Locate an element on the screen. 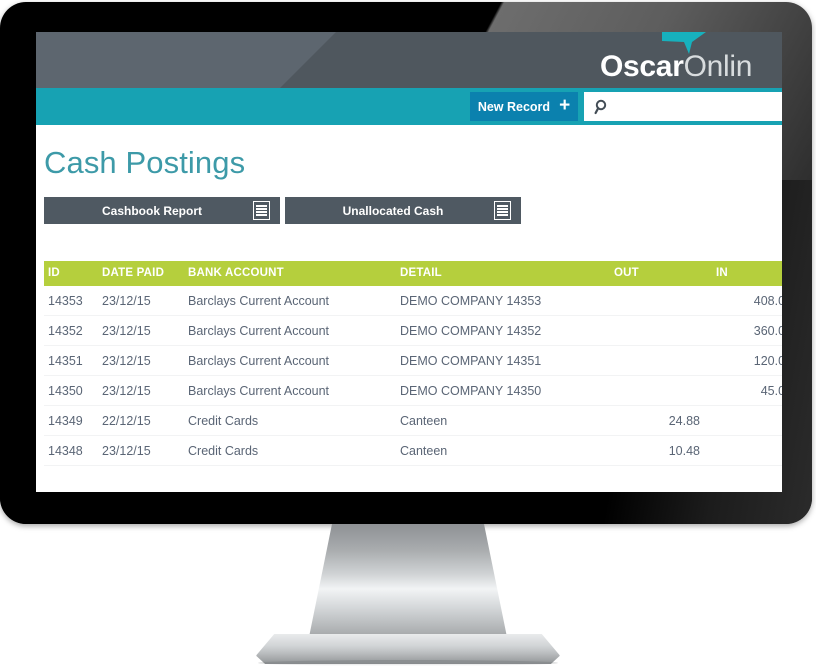 This screenshot has width=816, height=670. app-header: OscarOnlin is located at coordinates (409, 60).